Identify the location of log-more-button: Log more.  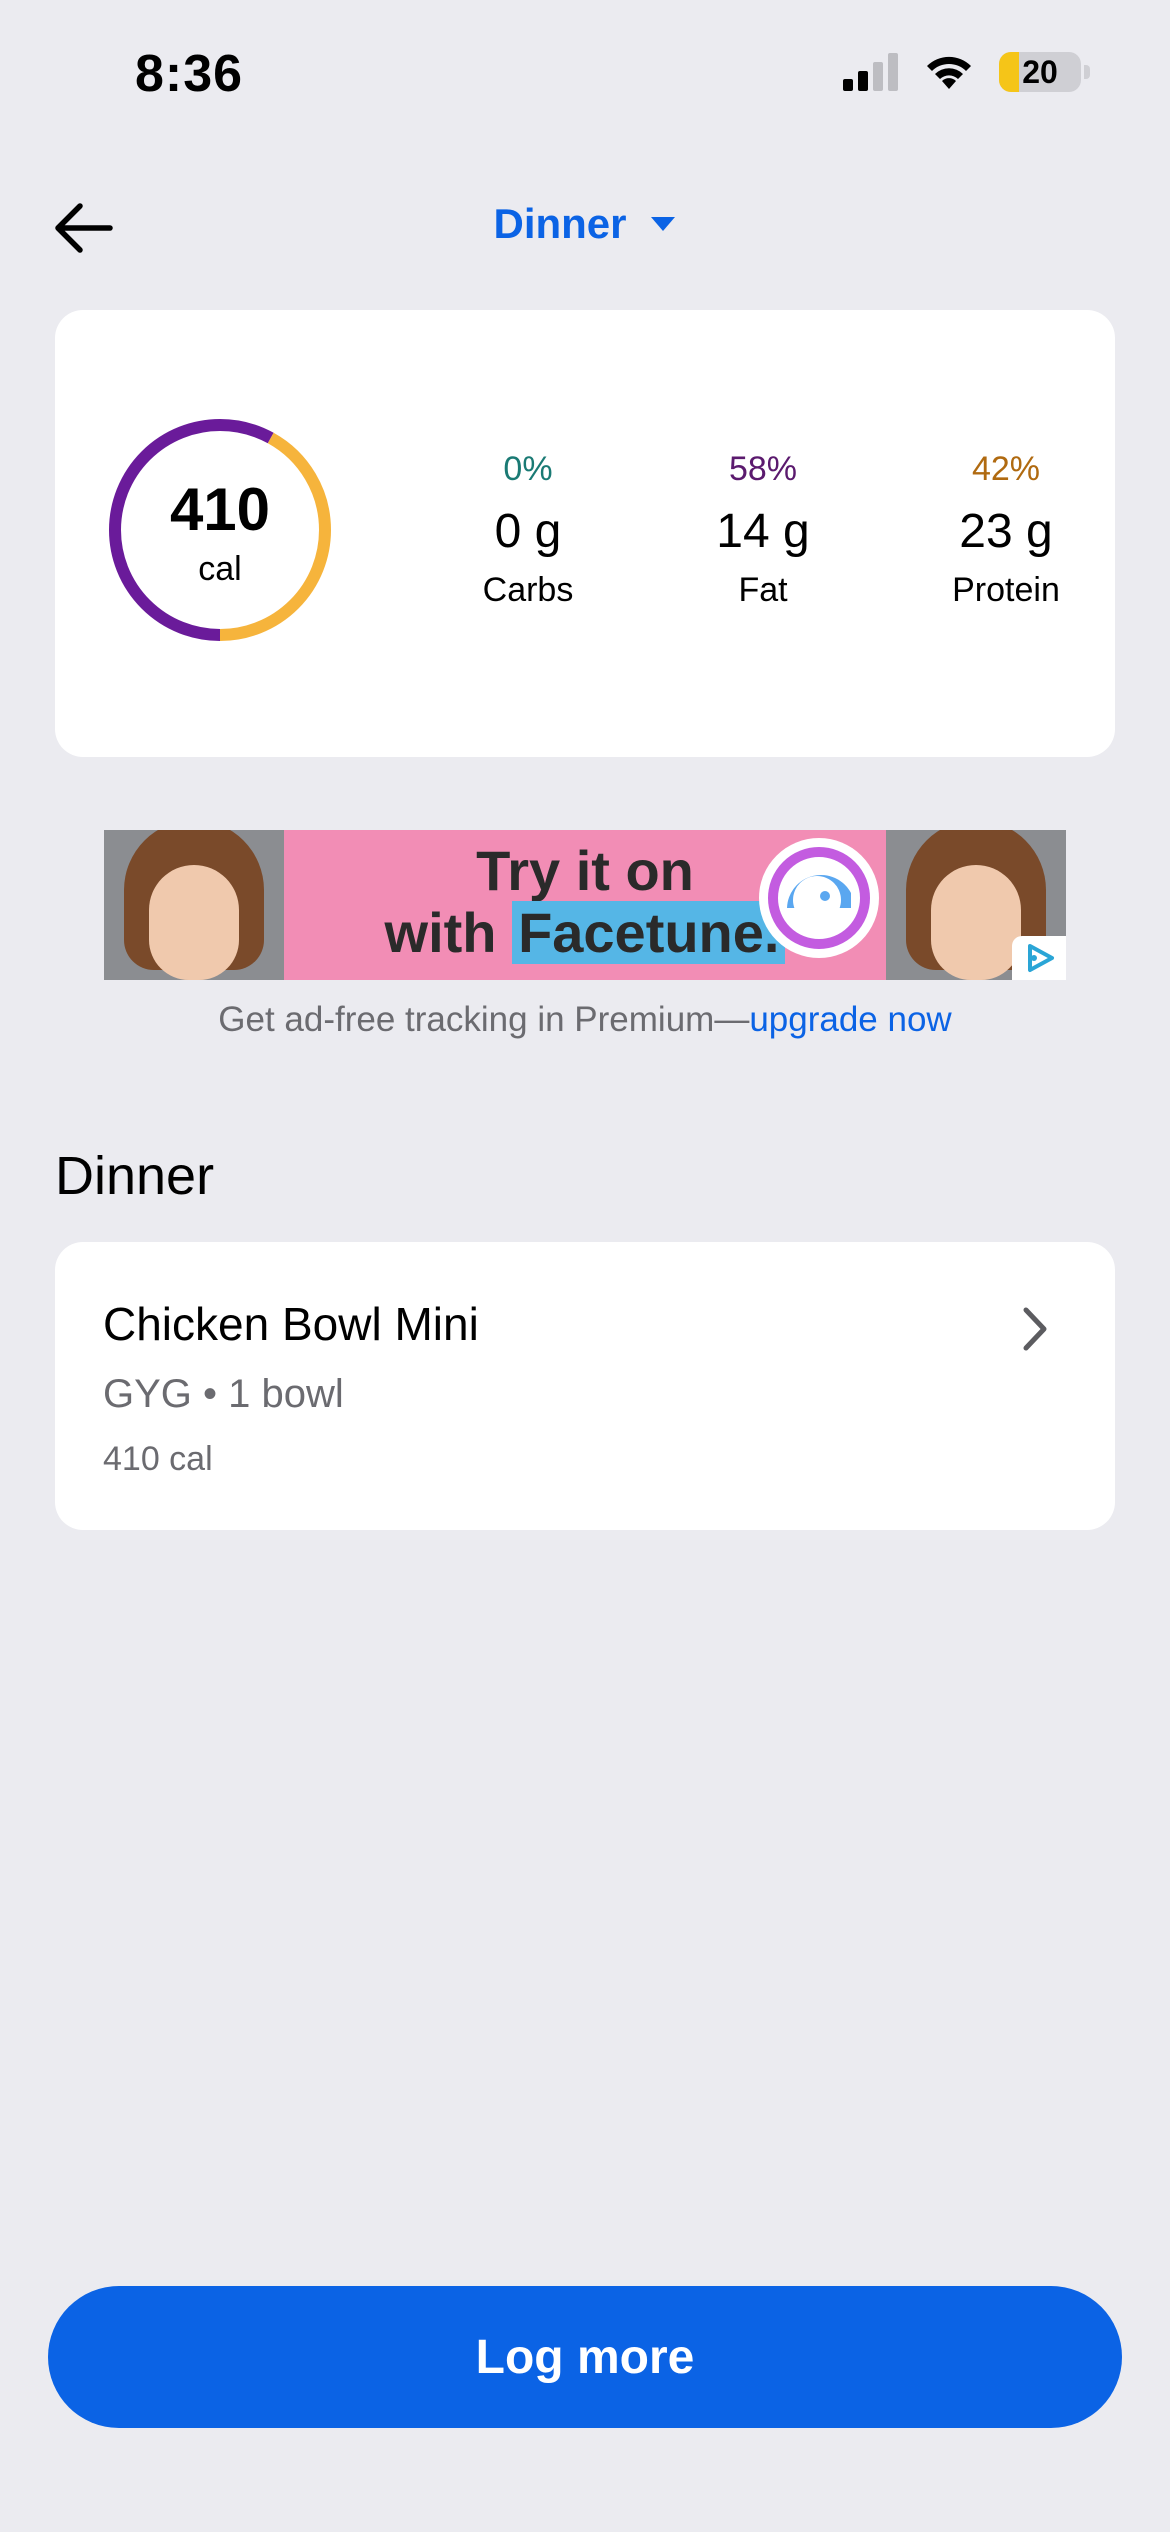
(585, 2357).